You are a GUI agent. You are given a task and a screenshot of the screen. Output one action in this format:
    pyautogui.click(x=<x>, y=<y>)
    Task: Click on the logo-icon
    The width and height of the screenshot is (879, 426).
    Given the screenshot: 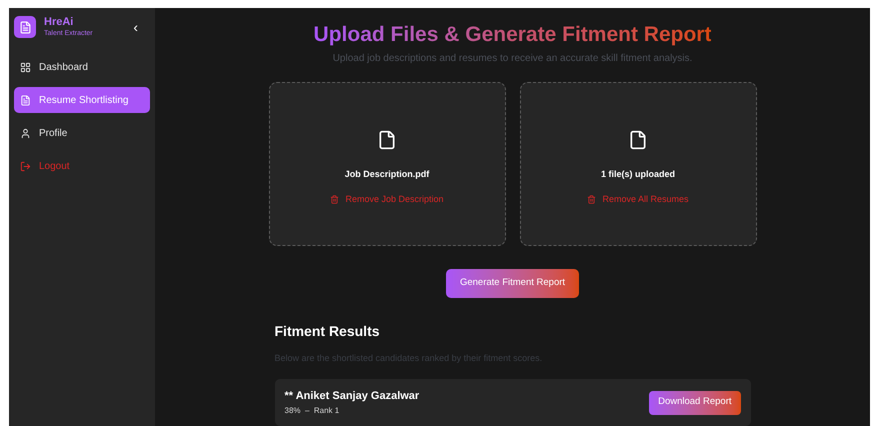 What is the action you would take?
    pyautogui.click(x=25, y=27)
    